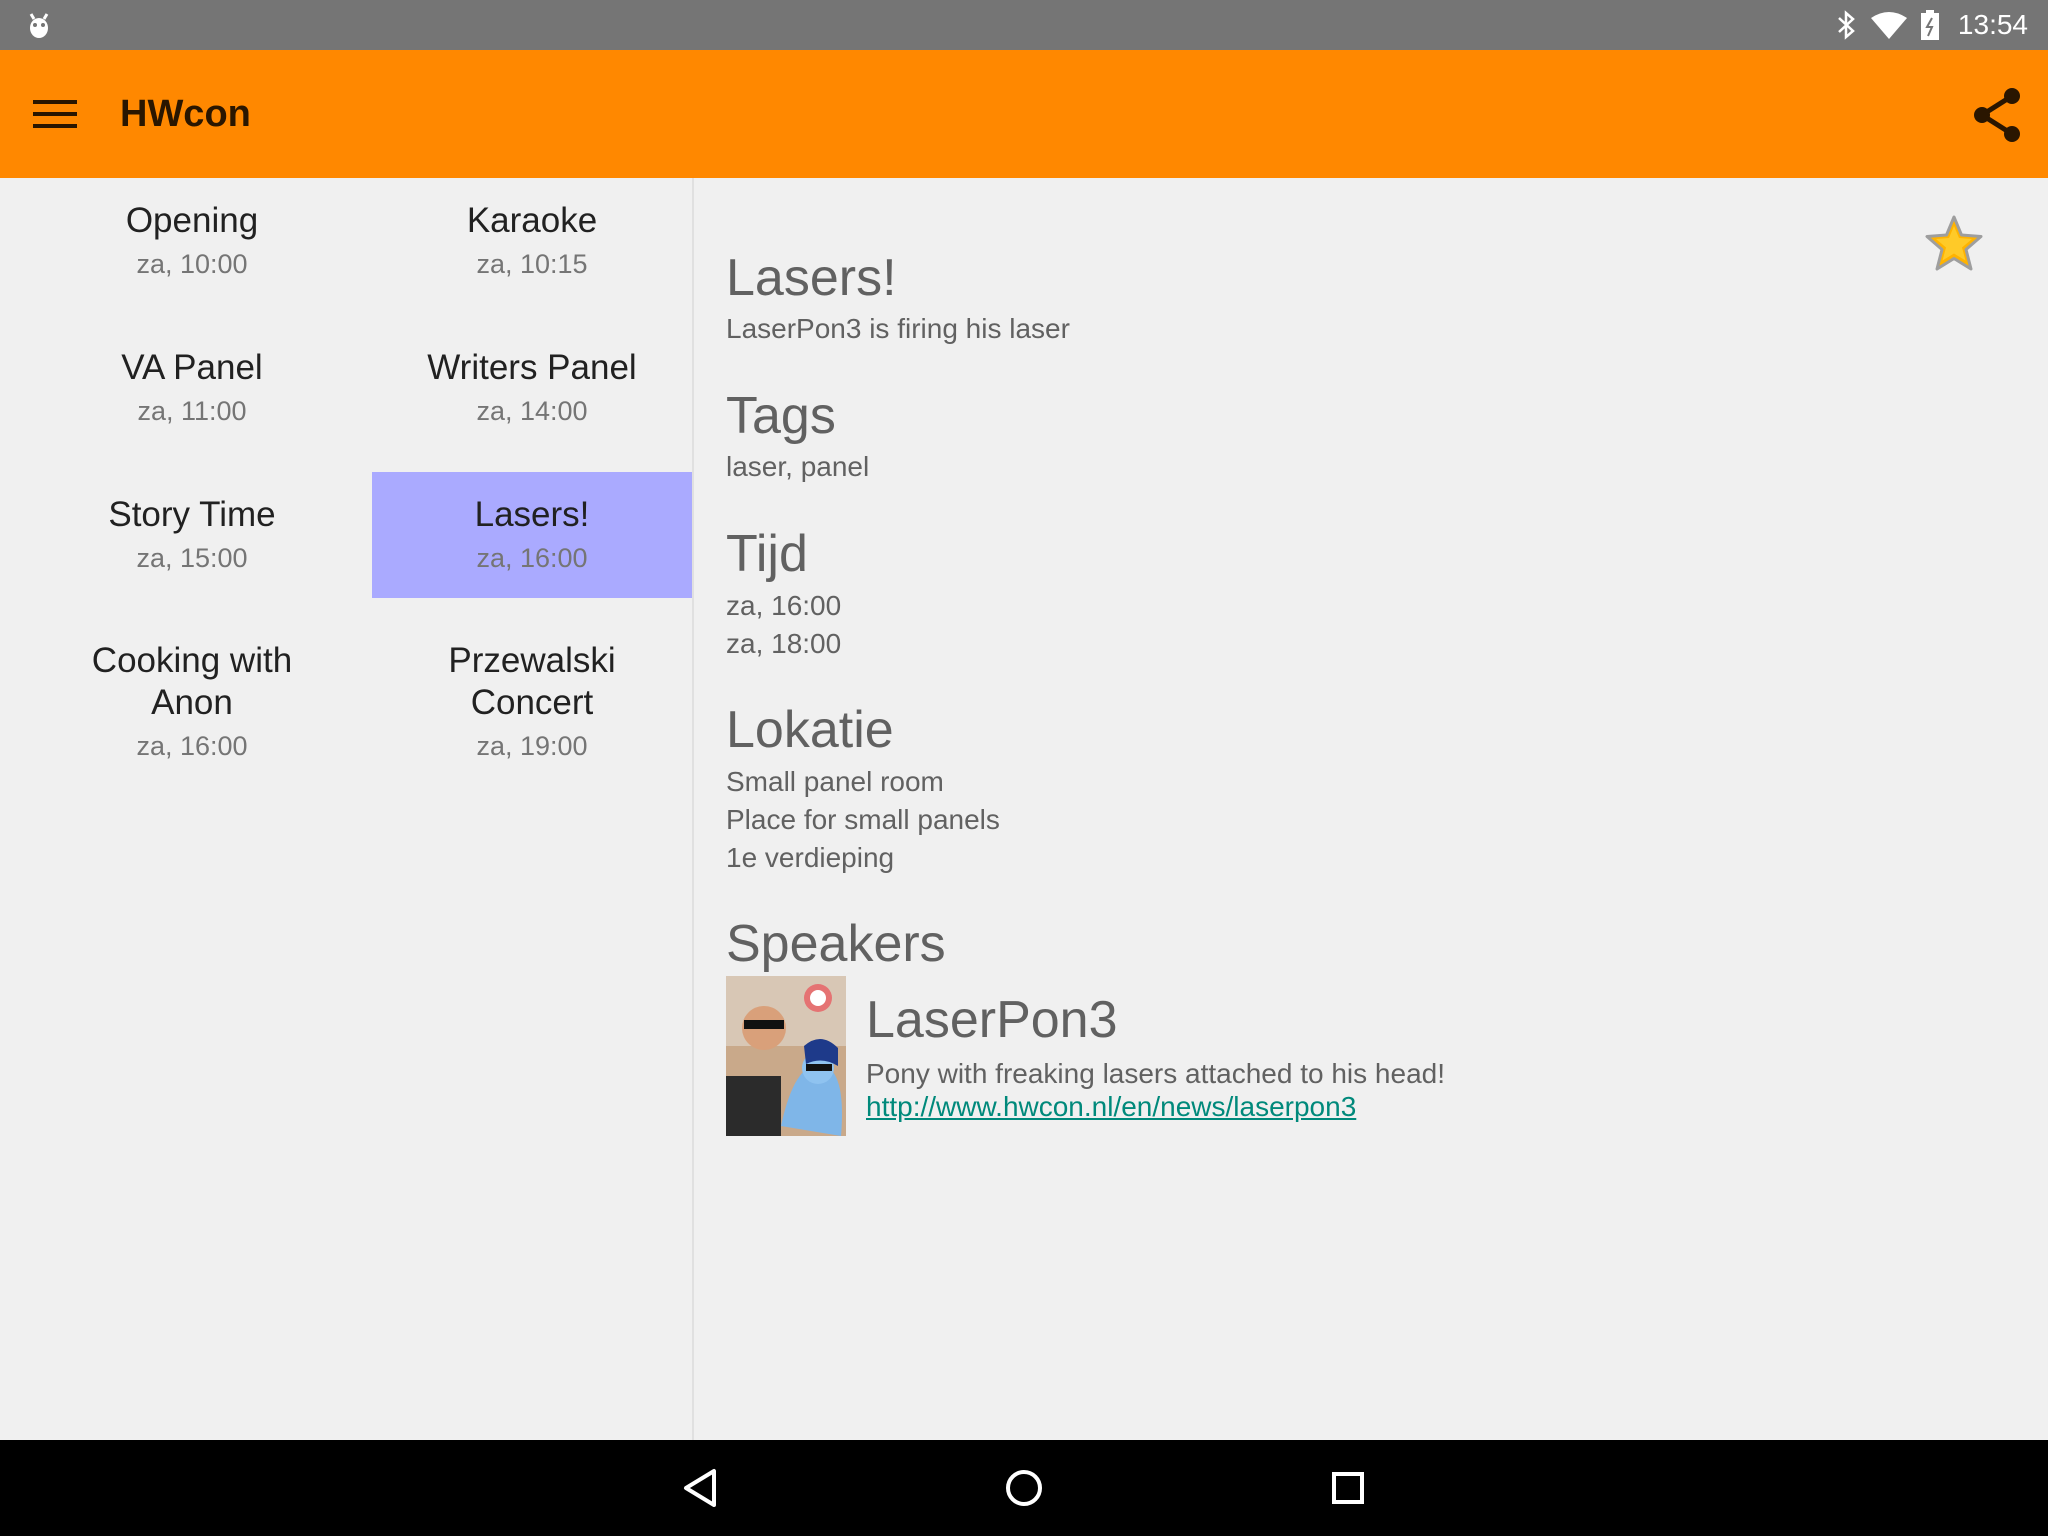  I want to click on home-icon, so click(1024, 1488).